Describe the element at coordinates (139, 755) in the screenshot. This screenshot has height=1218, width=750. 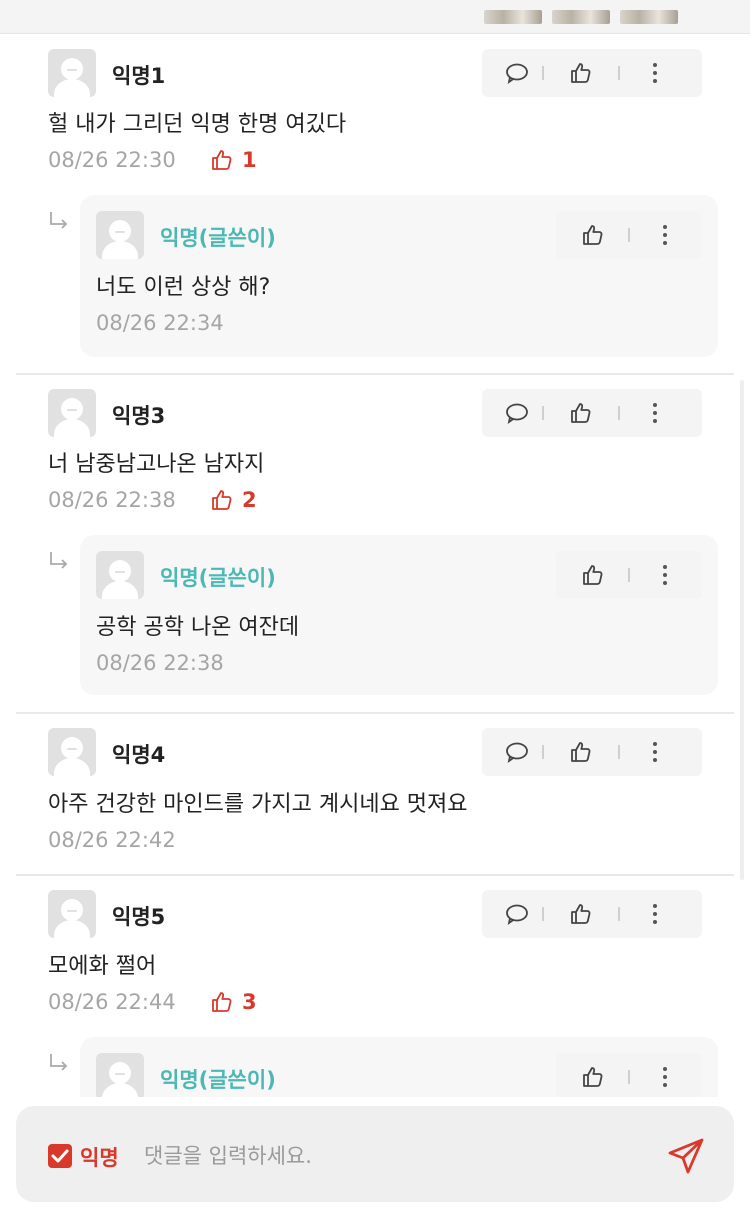
I see `comment-author: 익명4` at that location.